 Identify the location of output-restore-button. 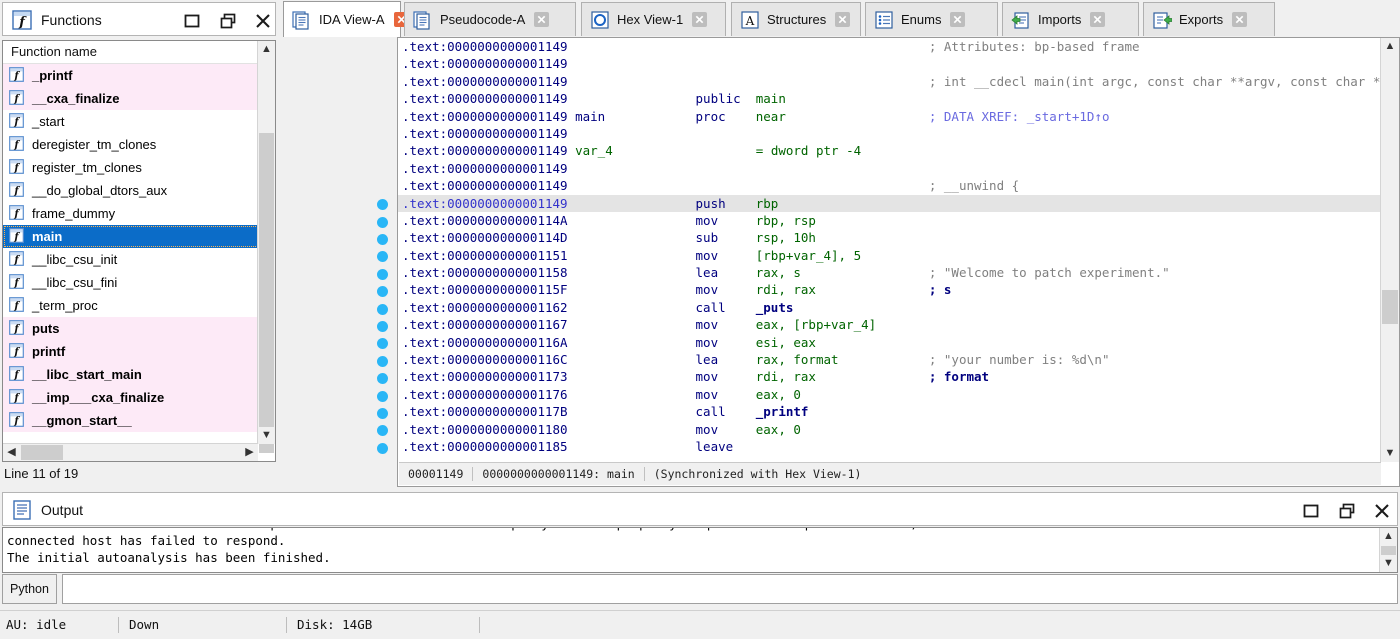
(1347, 511).